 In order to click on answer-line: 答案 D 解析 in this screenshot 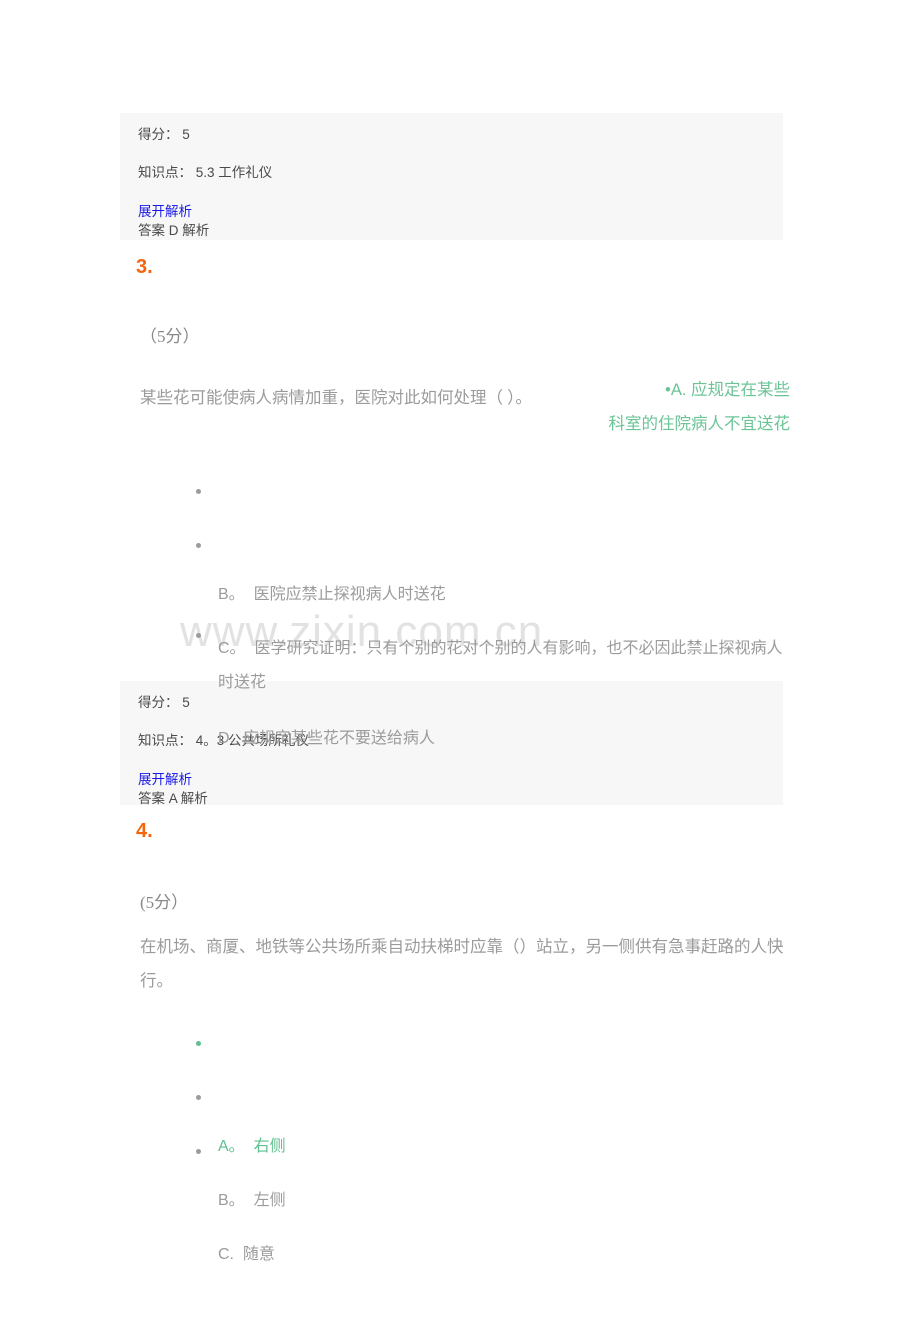, I will do `click(174, 231)`.